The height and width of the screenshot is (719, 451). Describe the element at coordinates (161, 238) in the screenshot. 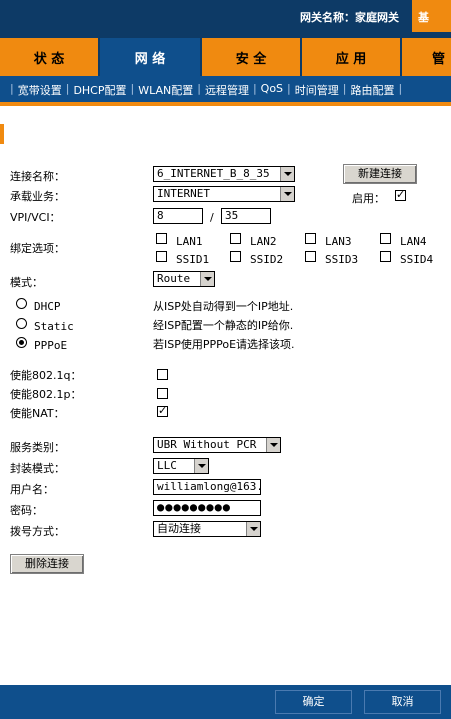

I see `binding-lan1-checkbox` at that location.